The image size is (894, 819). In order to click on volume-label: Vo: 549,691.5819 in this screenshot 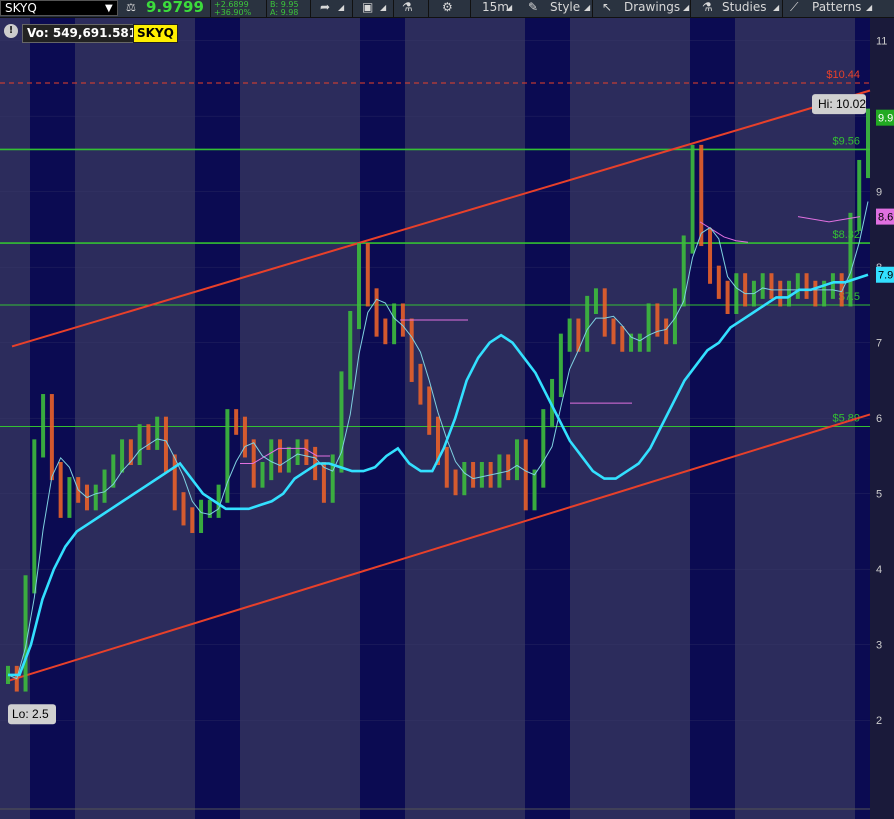, I will do `click(86, 33)`.